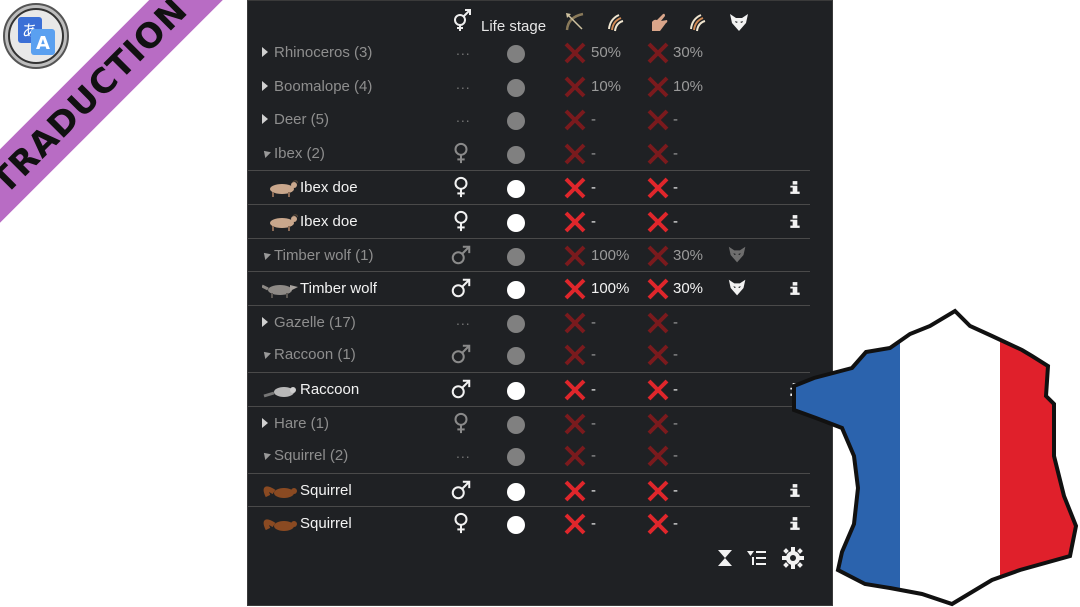 This screenshot has width=1080, height=607. Describe the element at coordinates (513, 26) in the screenshot. I see `life-stage-header: Life stage` at that location.